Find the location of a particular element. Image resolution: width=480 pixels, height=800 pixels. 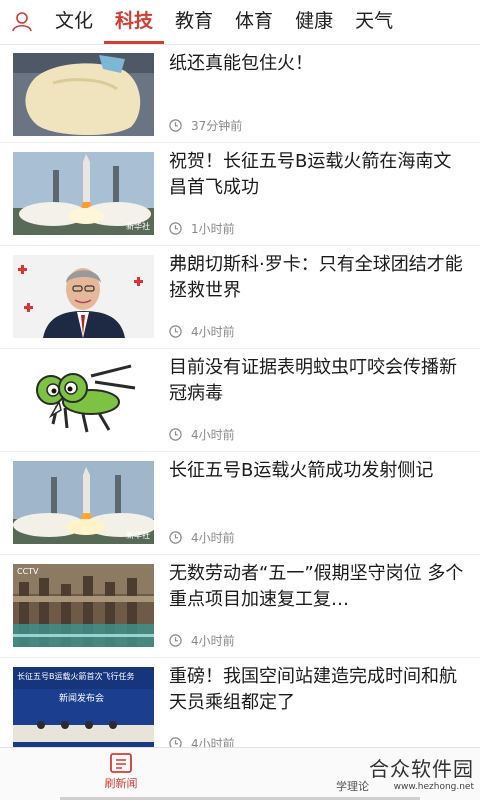

top-tab-bar: 文化 科技 教育 体育 健康 天气 is located at coordinates (240, 22).